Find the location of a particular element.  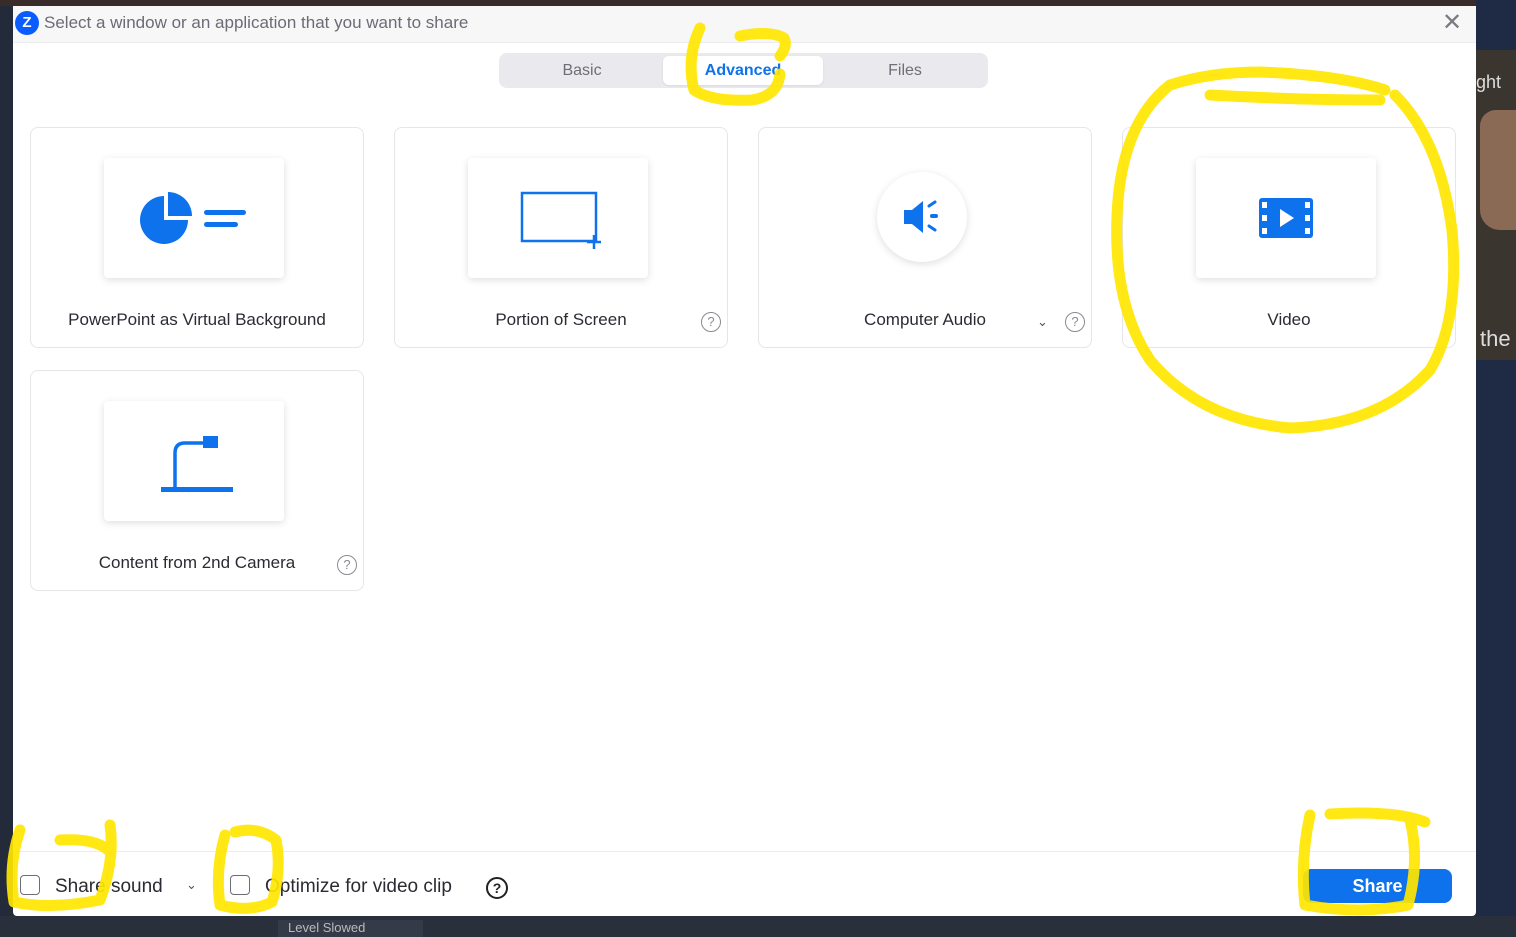

powerpoint-background-icon is located at coordinates (193, 218).